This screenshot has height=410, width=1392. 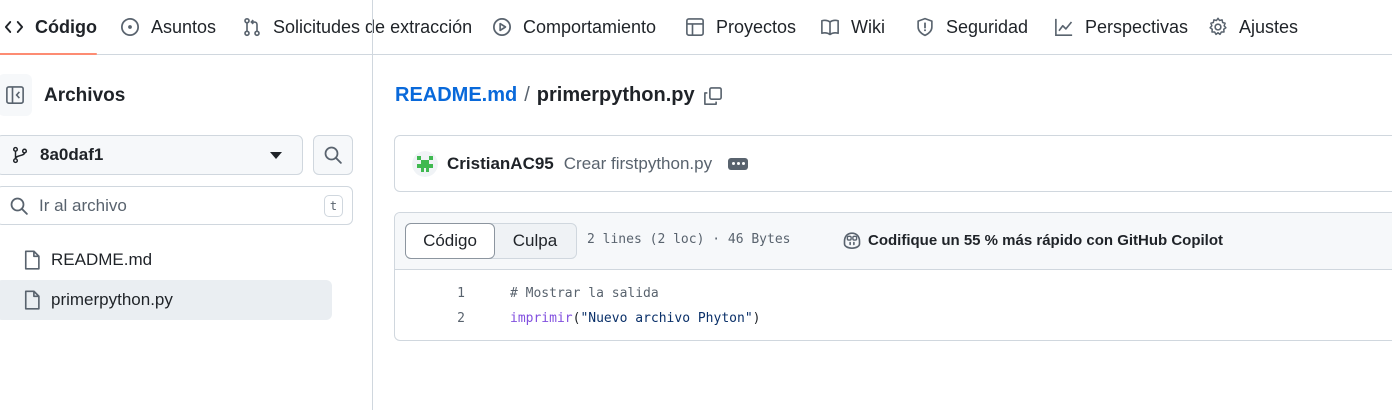 I want to click on file-name: README.md, so click(x=102, y=259).